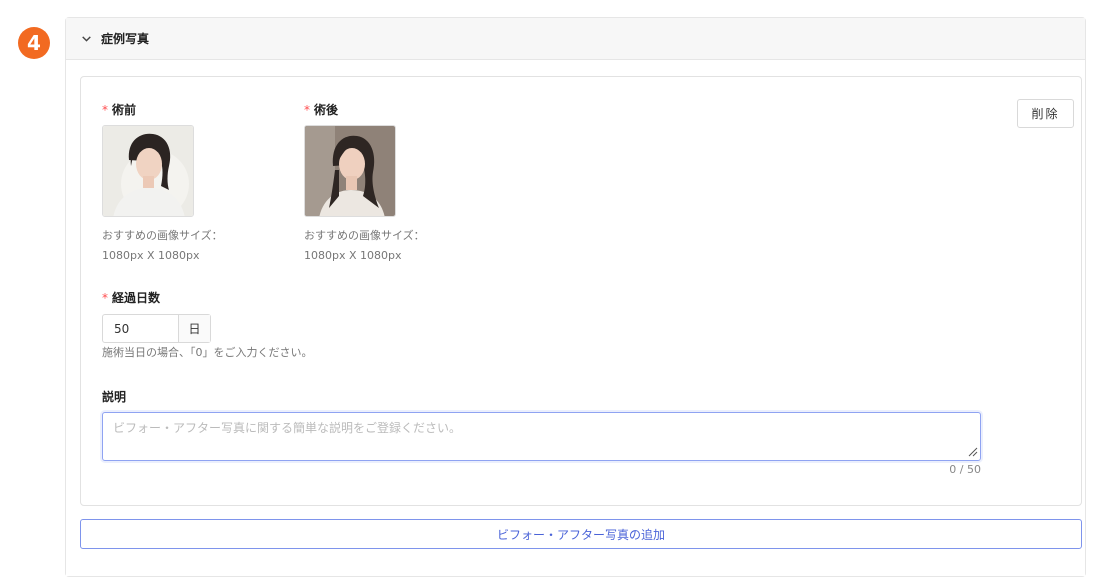 Image resolution: width=1112 pixels, height=577 pixels. What do you see at coordinates (364, 235) in the screenshot?
I see `after-size-hint-1: おすすめの画像サイズ：` at bounding box center [364, 235].